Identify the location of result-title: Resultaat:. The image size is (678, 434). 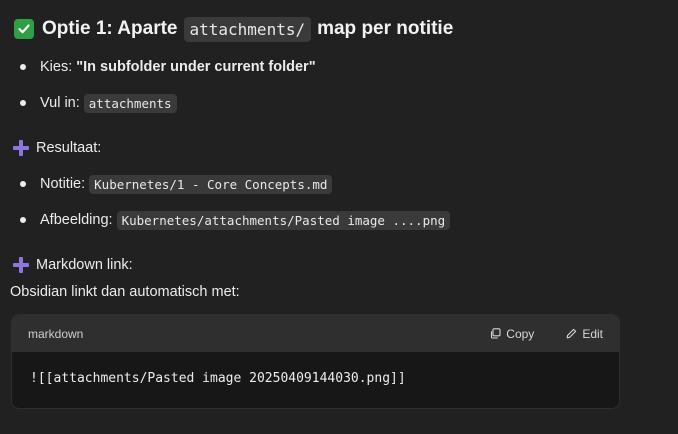
(69, 148).